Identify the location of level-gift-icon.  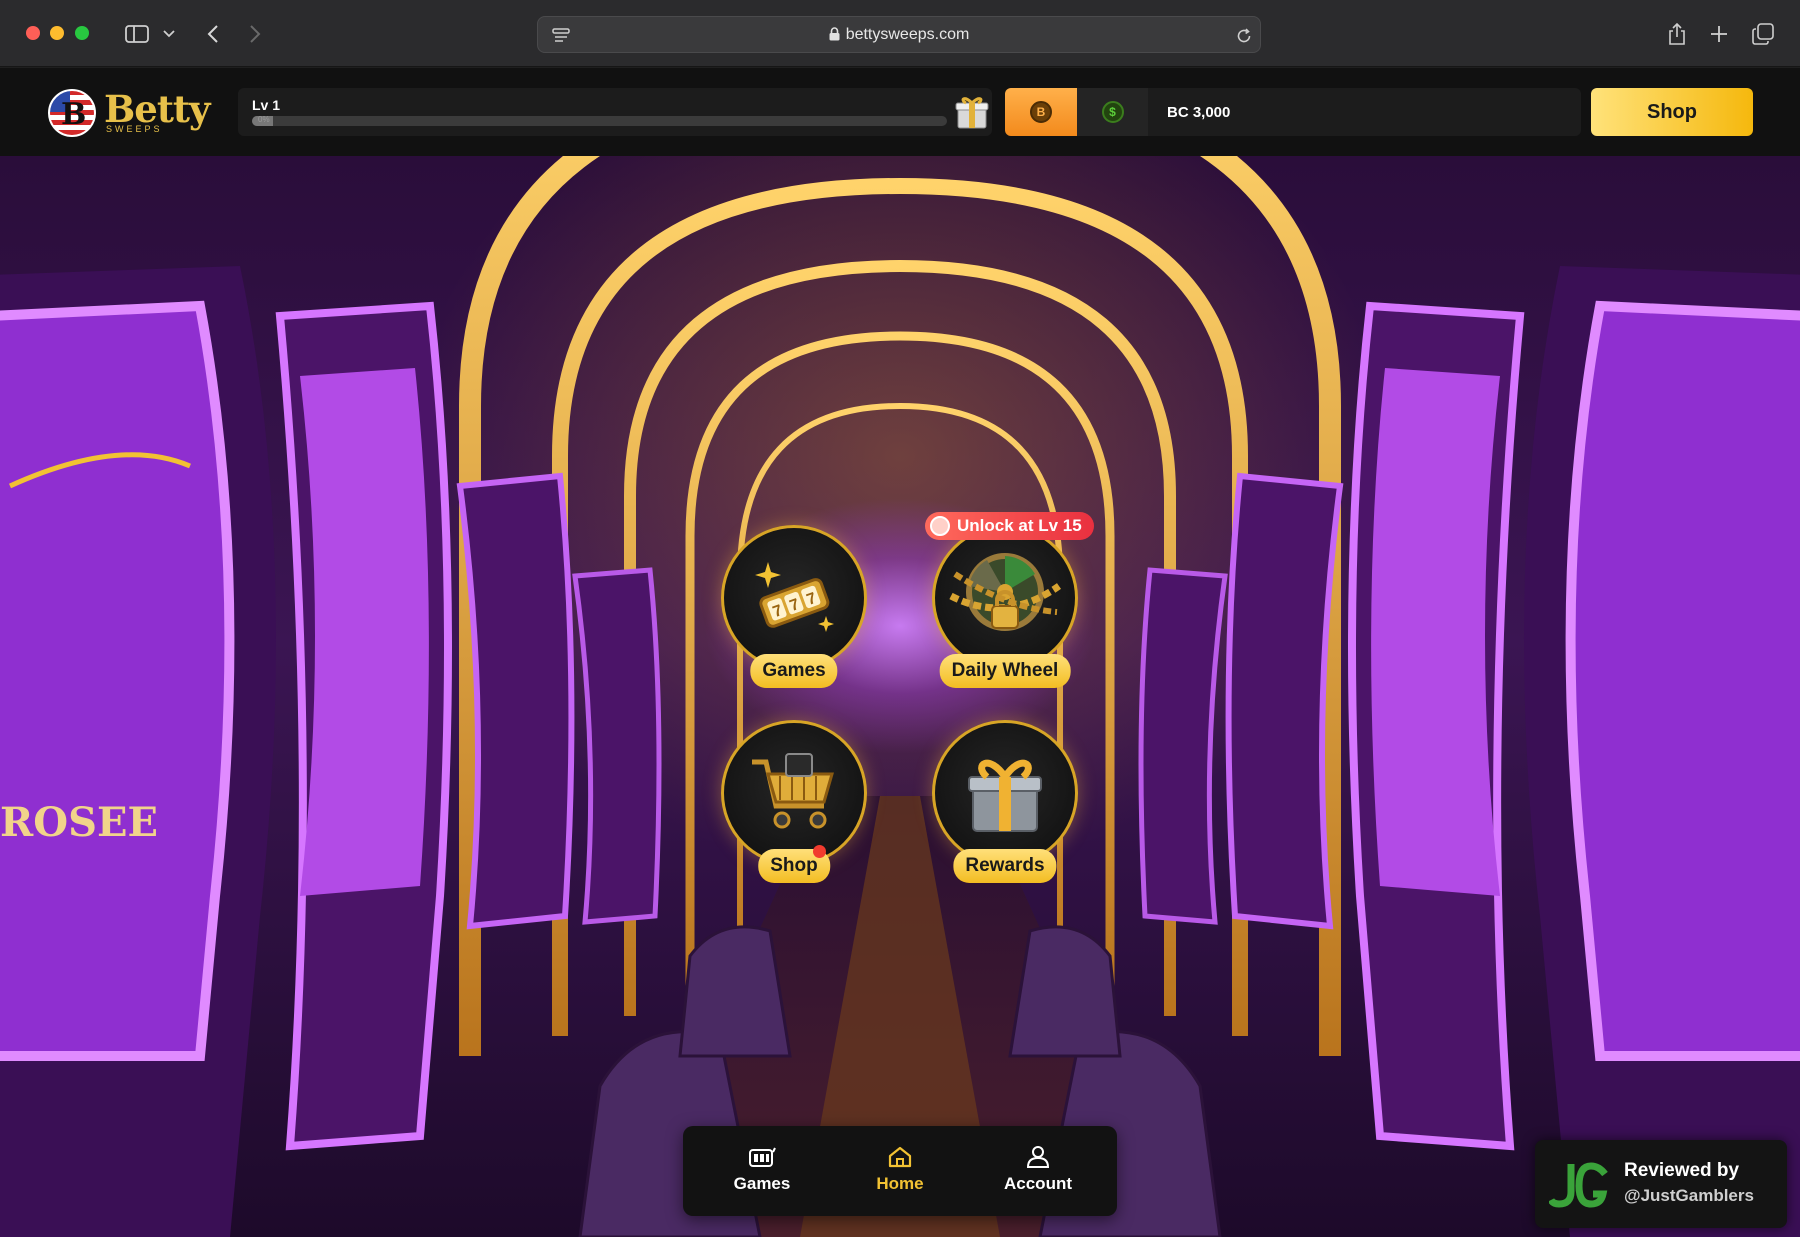
(972, 112).